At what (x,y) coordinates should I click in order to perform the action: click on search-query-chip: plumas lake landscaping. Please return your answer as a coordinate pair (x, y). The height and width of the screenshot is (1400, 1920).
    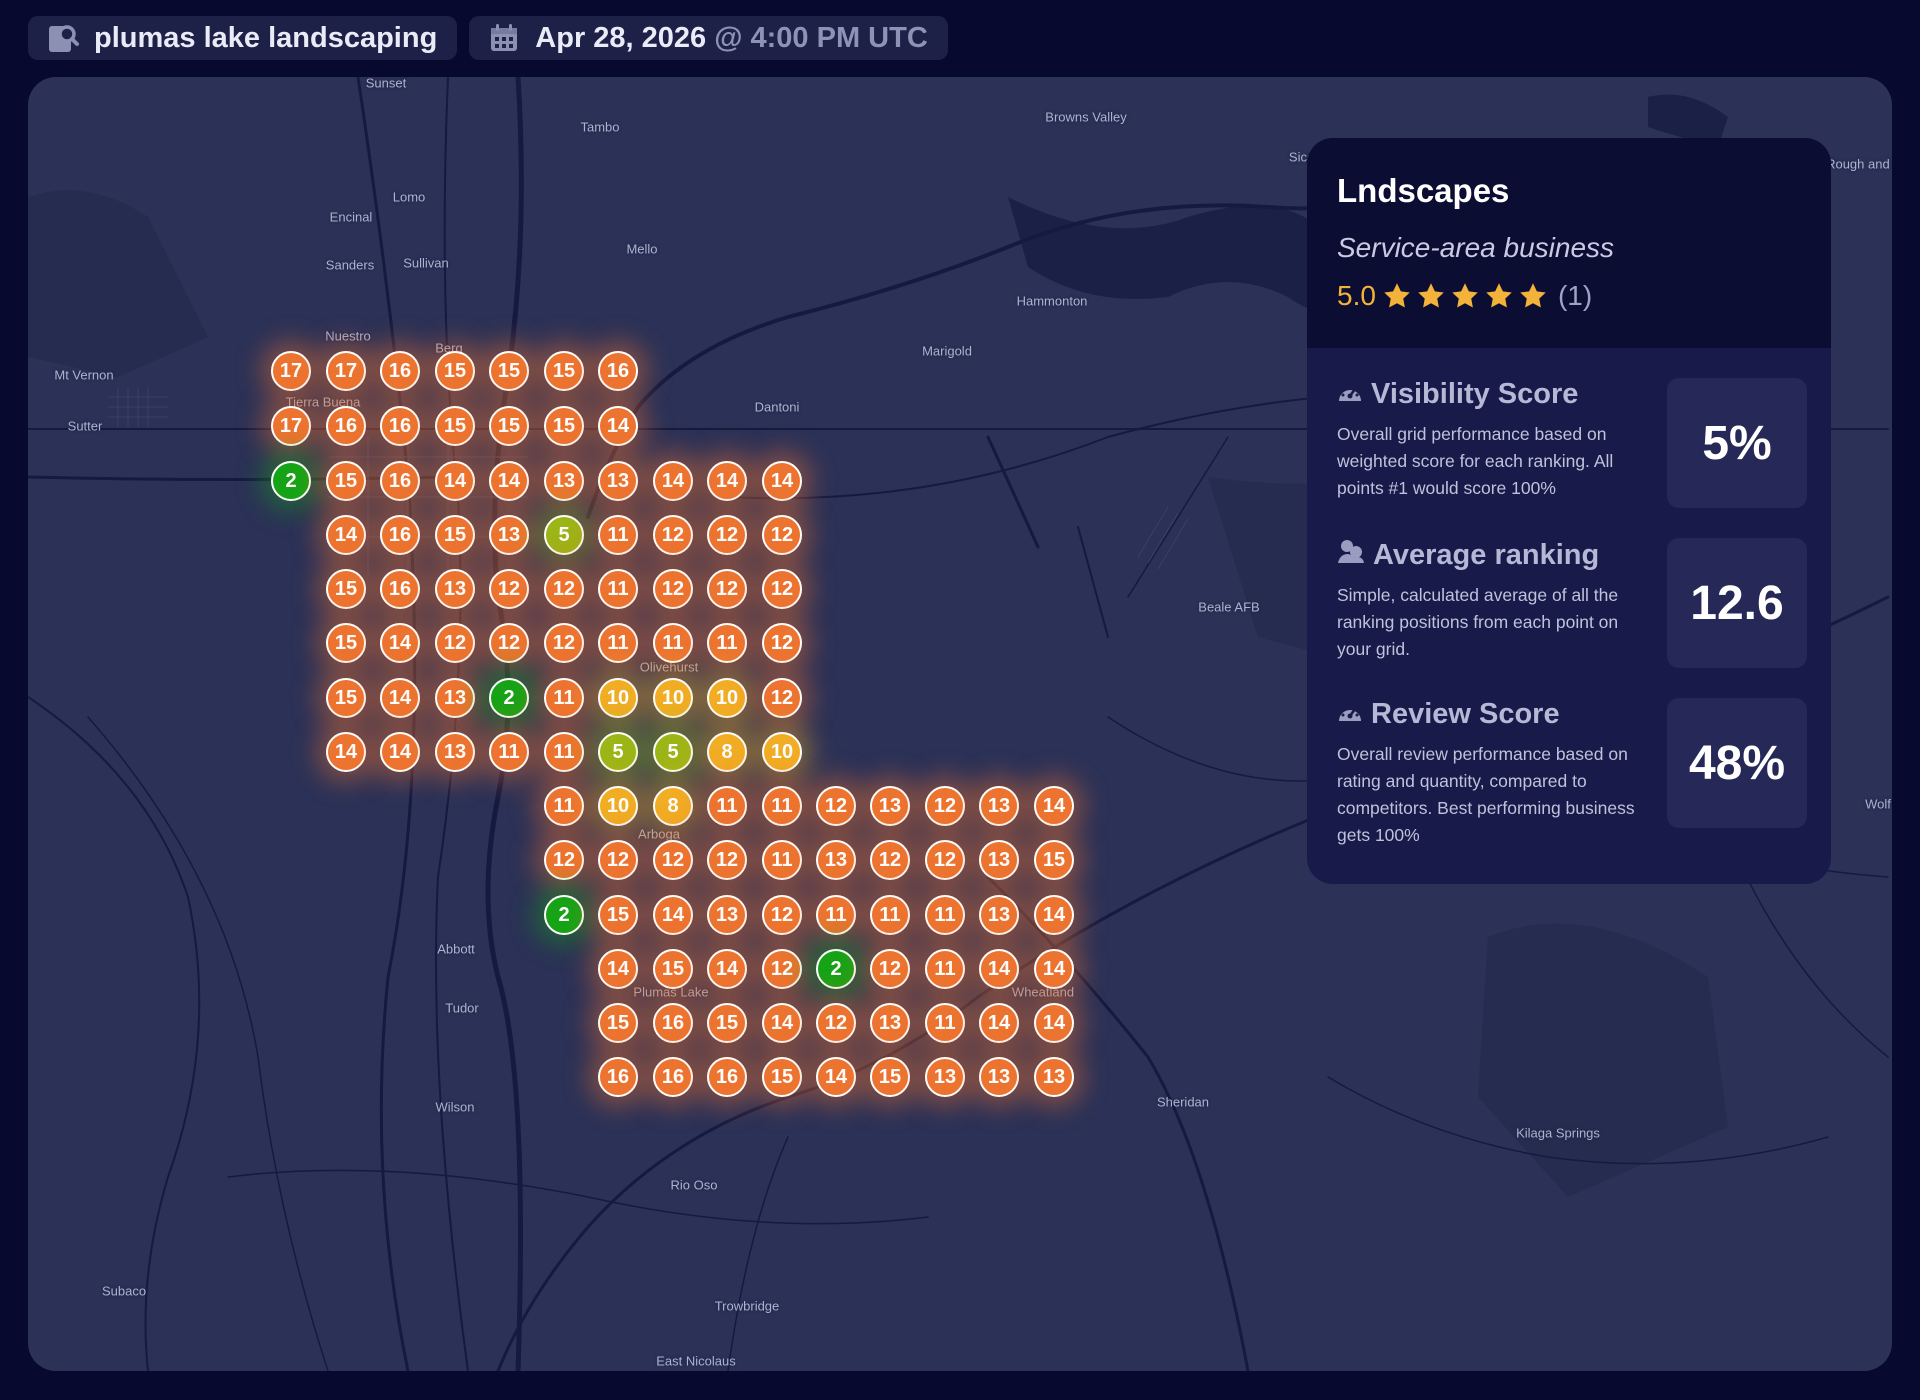
    Looking at the image, I should click on (243, 38).